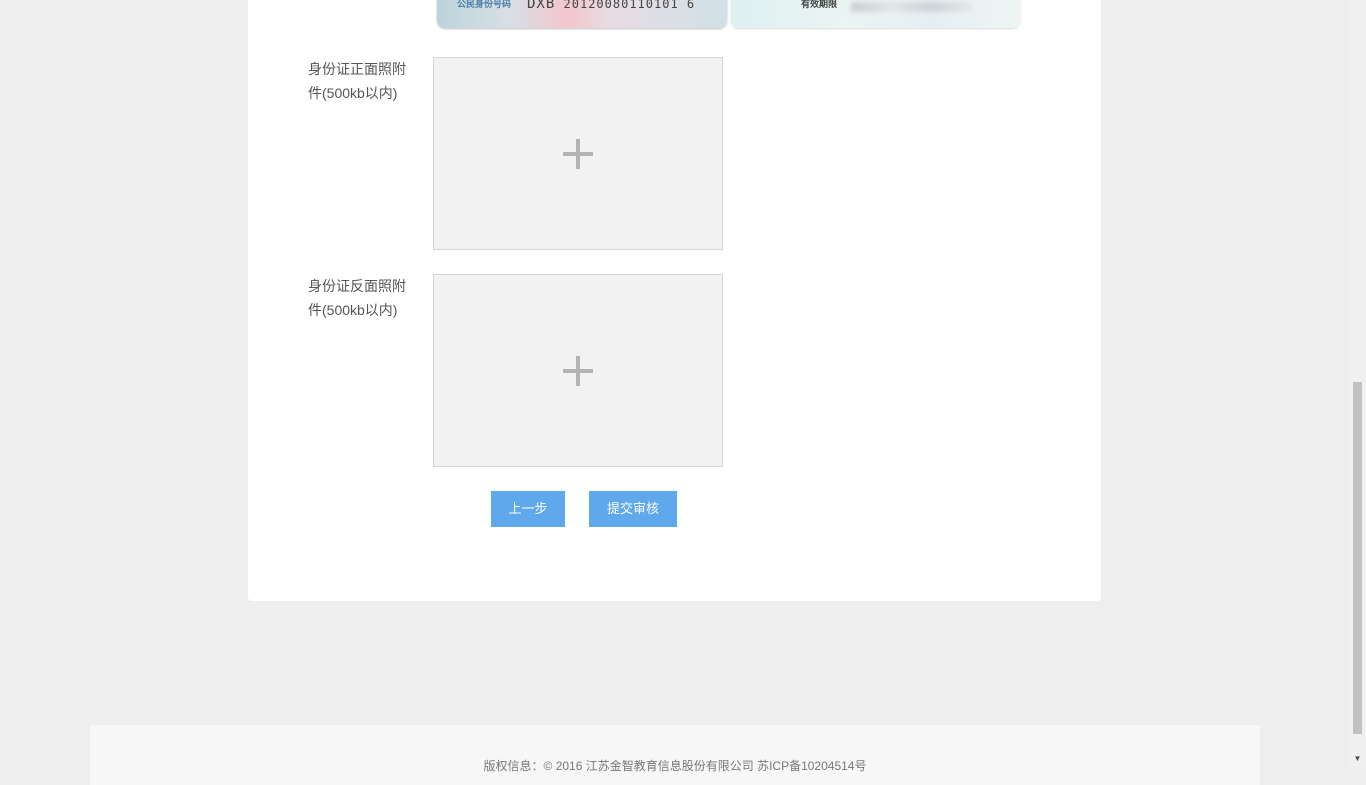 The height and width of the screenshot is (785, 1366). What do you see at coordinates (582, 14) in the screenshot?
I see `id-card-front-sample-image: 公民身份号码 DXB 20120080110101 6` at bounding box center [582, 14].